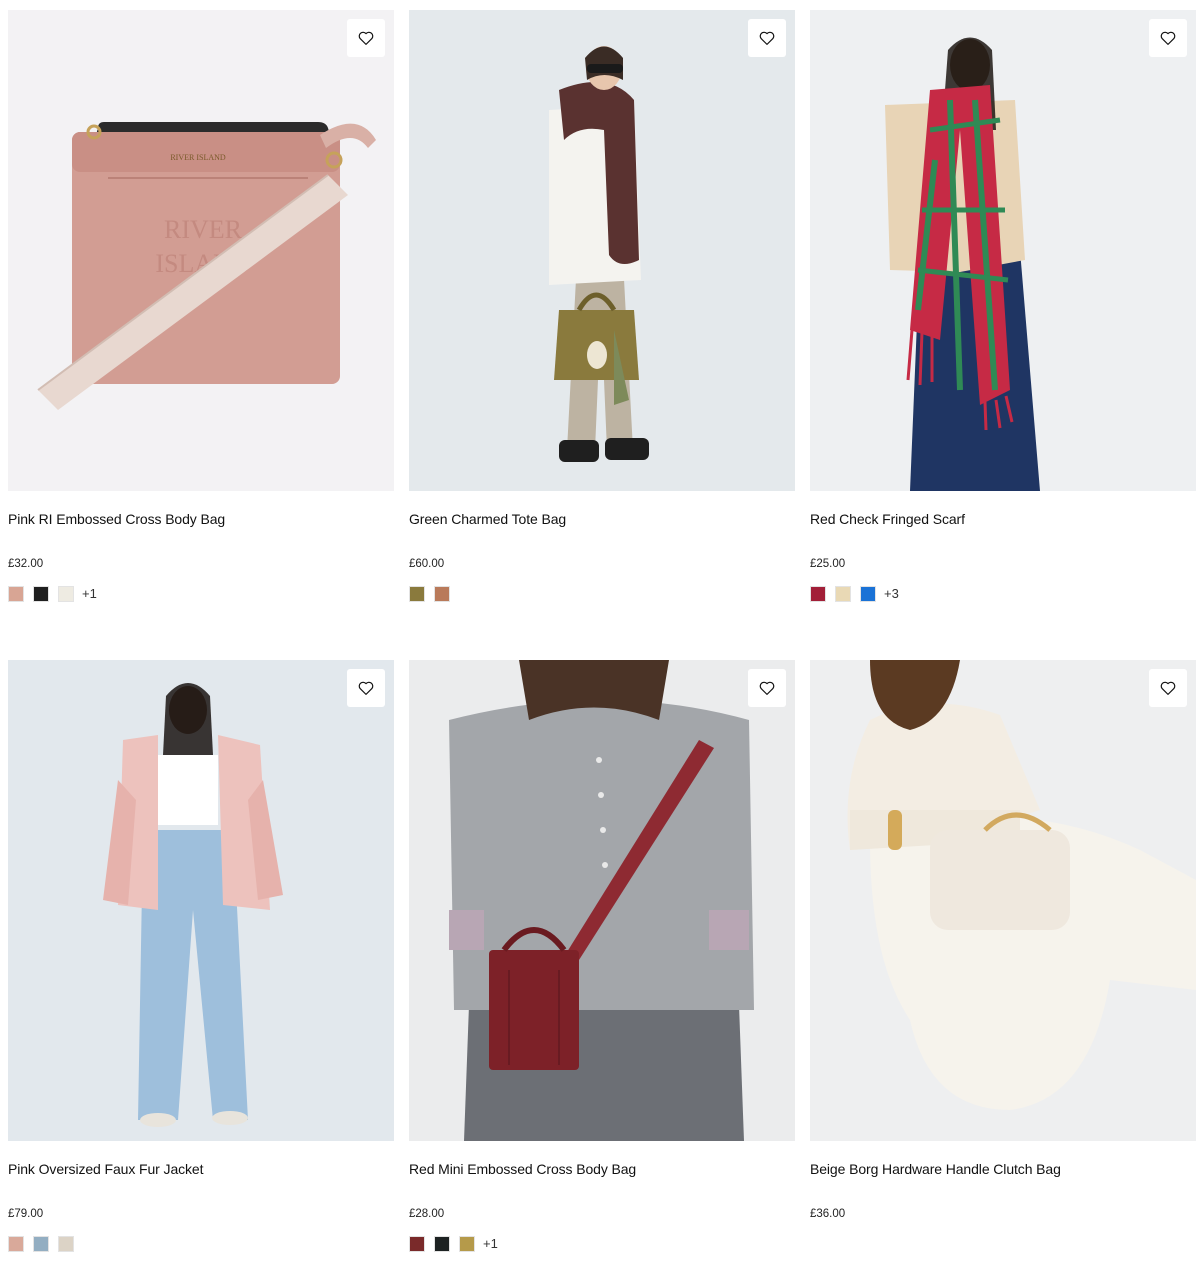  What do you see at coordinates (1003, 1169) in the screenshot?
I see `product-name: Beige Borg Hardware Handle Clutch Bag` at bounding box center [1003, 1169].